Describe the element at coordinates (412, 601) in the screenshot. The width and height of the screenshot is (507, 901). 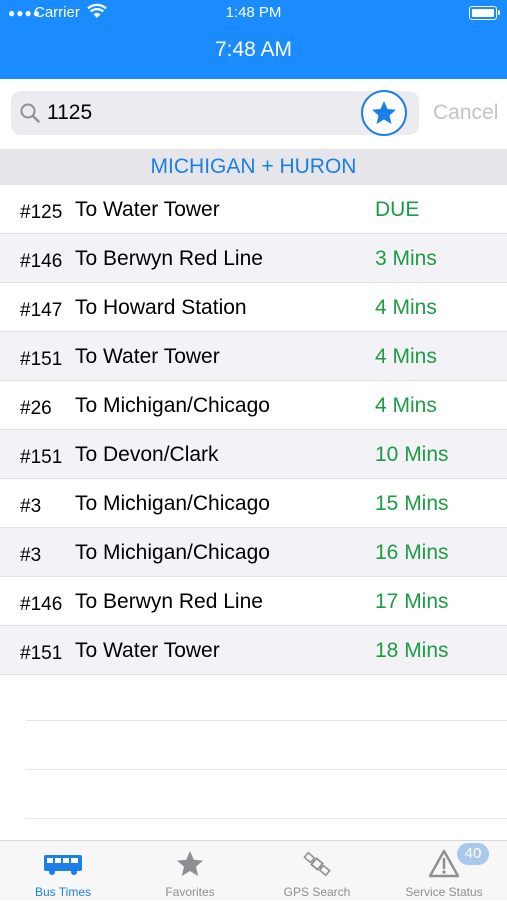
I see `arrival-eta: 17 Mins` at that location.